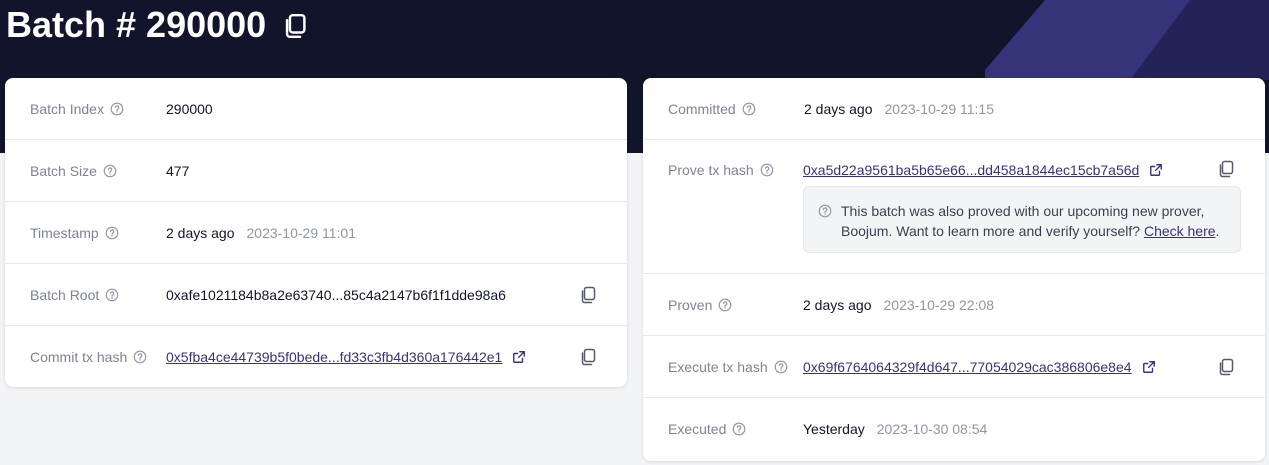  Describe the element at coordinates (697, 429) in the screenshot. I see `label-text: Executed` at that location.